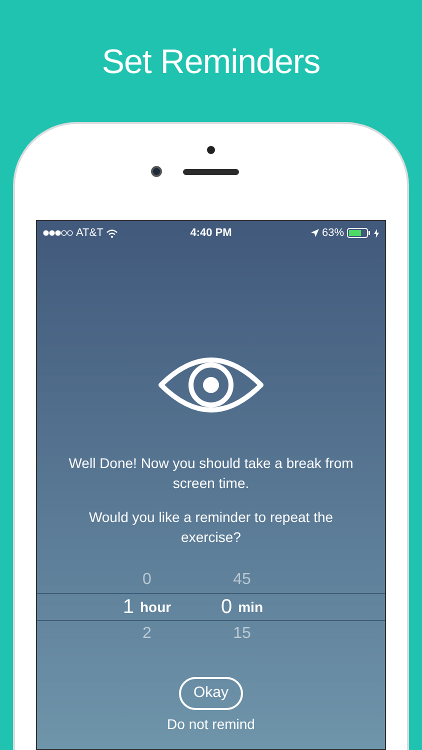  Describe the element at coordinates (358, 233) in the screenshot. I see `battery-icon` at that location.